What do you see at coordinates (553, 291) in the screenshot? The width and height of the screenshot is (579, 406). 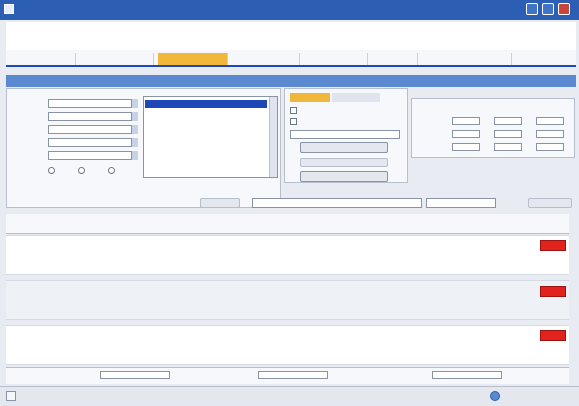 I see `status-badge` at bounding box center [553, 291].